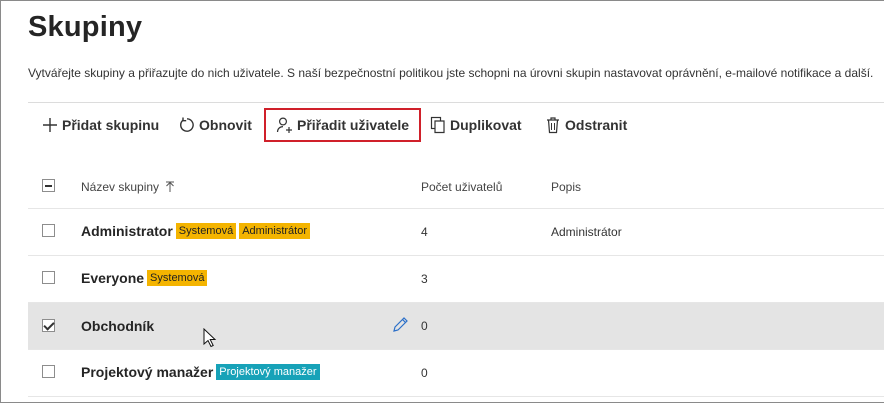 This screenshot has width=884, height=403. Describe the element at coordinates (566, 187) in the screenshot. I see `column-header-description: Popis` at that location.